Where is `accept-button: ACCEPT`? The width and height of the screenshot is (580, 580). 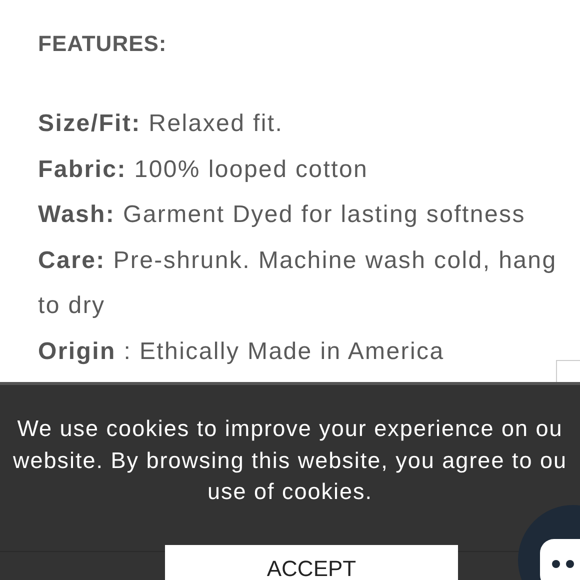
accept-button: ACCEPT is located at coordinates (311, 562).